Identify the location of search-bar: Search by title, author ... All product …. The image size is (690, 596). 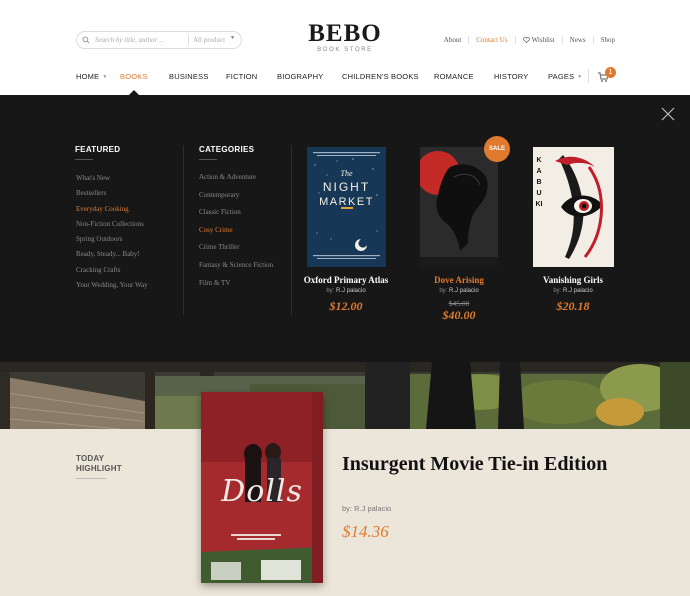
(159, 40).